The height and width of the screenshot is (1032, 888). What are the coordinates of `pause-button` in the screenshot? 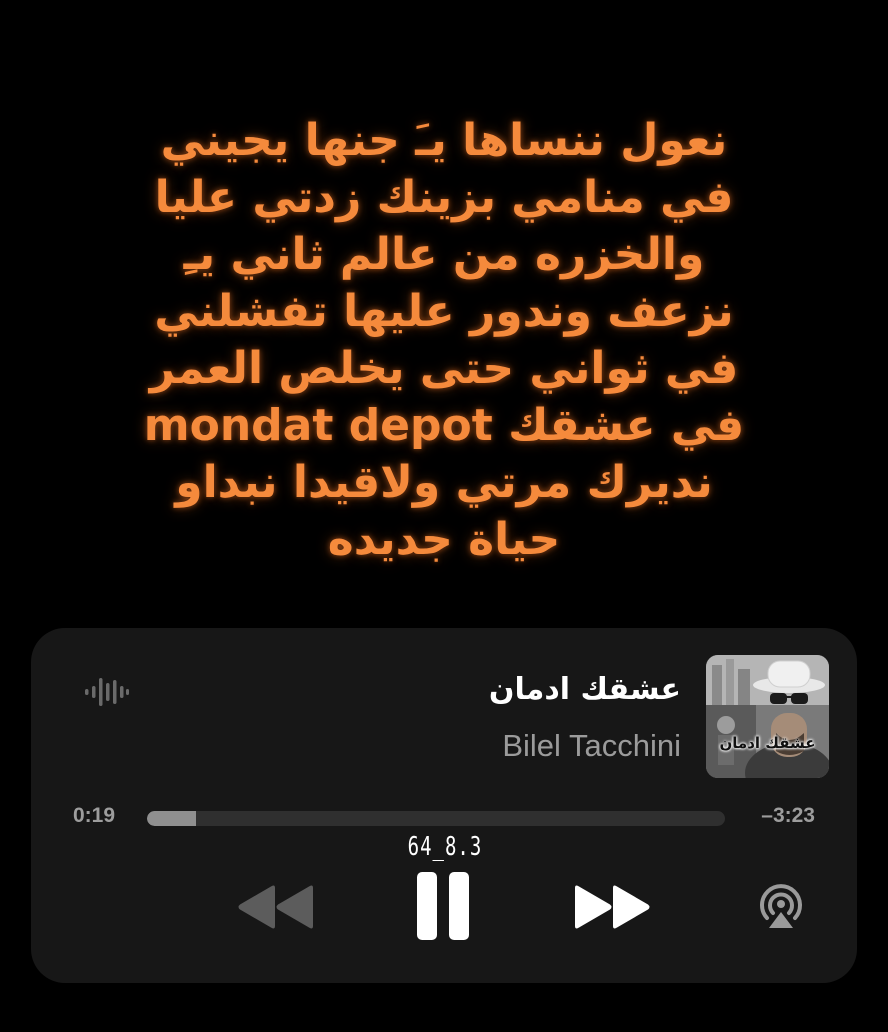 It's located at (443, 906).